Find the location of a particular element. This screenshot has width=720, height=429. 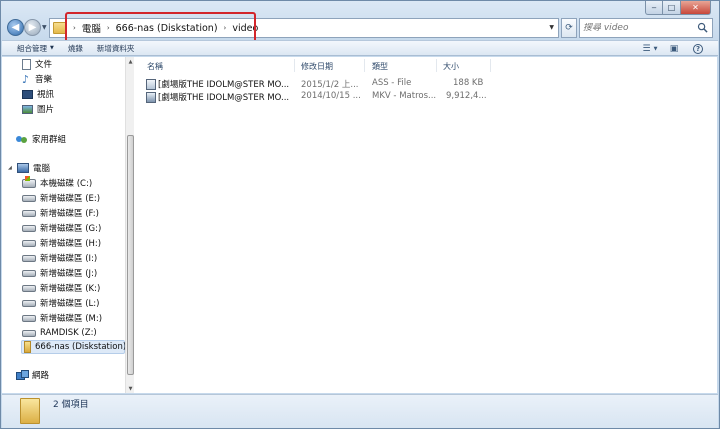

address-history-dropdown: ▼ is located at coordinates (551, 27).